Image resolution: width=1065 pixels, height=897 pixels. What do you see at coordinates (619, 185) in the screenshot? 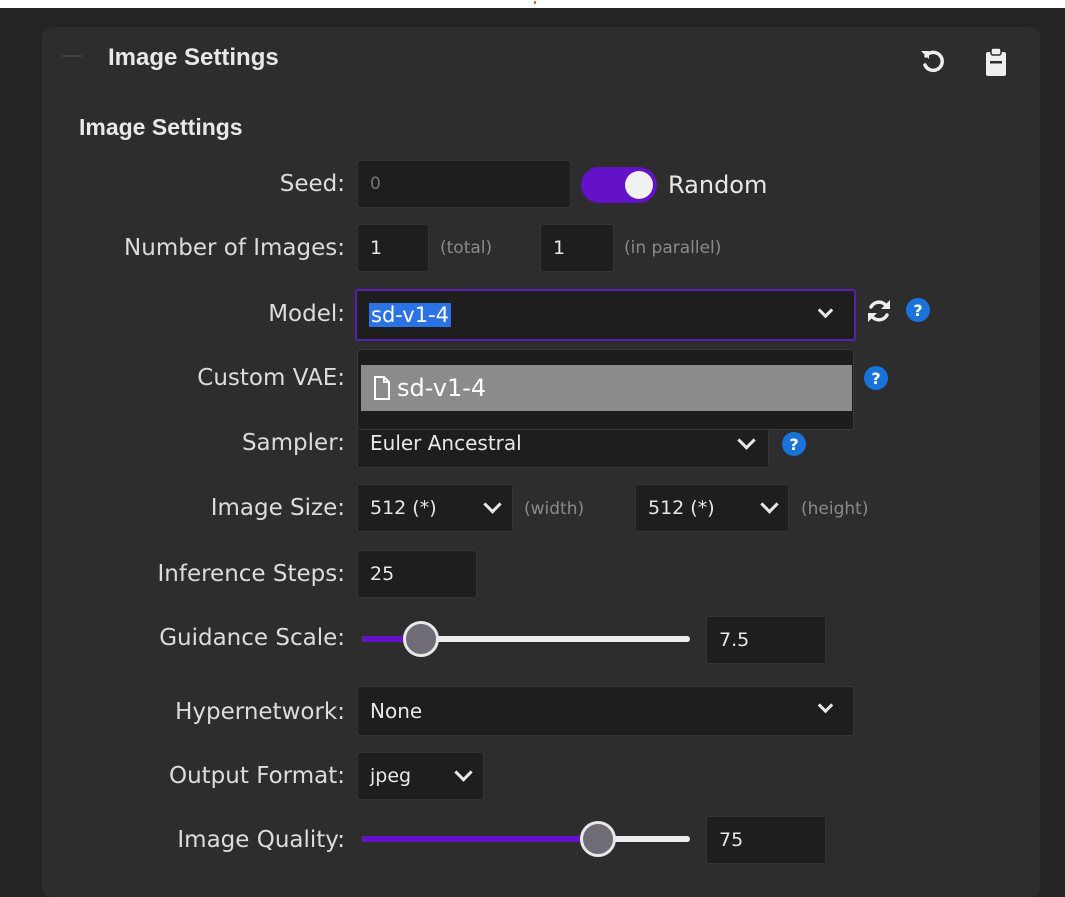
I see `random-seed-toggle` at bounding box center [619, 185].